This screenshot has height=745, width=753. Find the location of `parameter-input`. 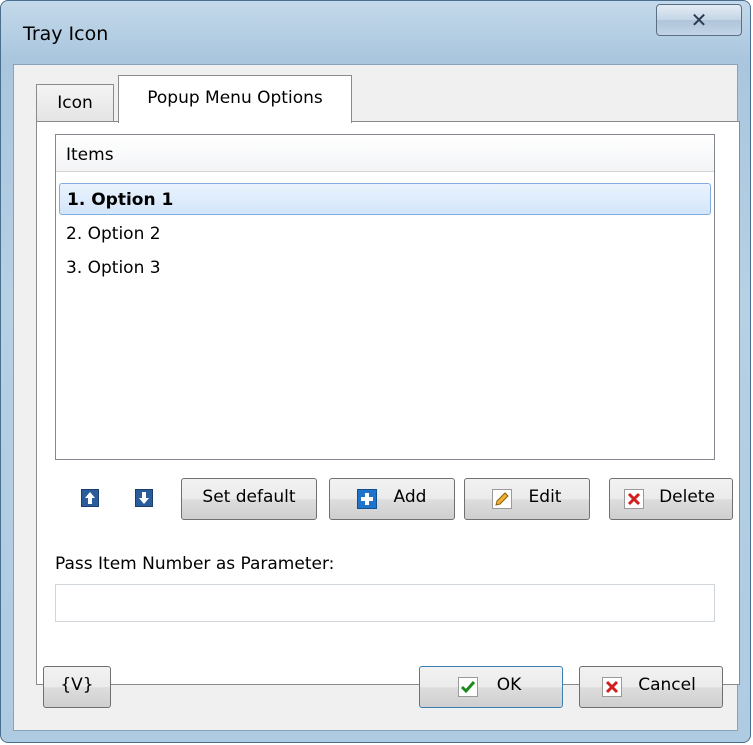

parameter-input is located at coordinates (385, 603).